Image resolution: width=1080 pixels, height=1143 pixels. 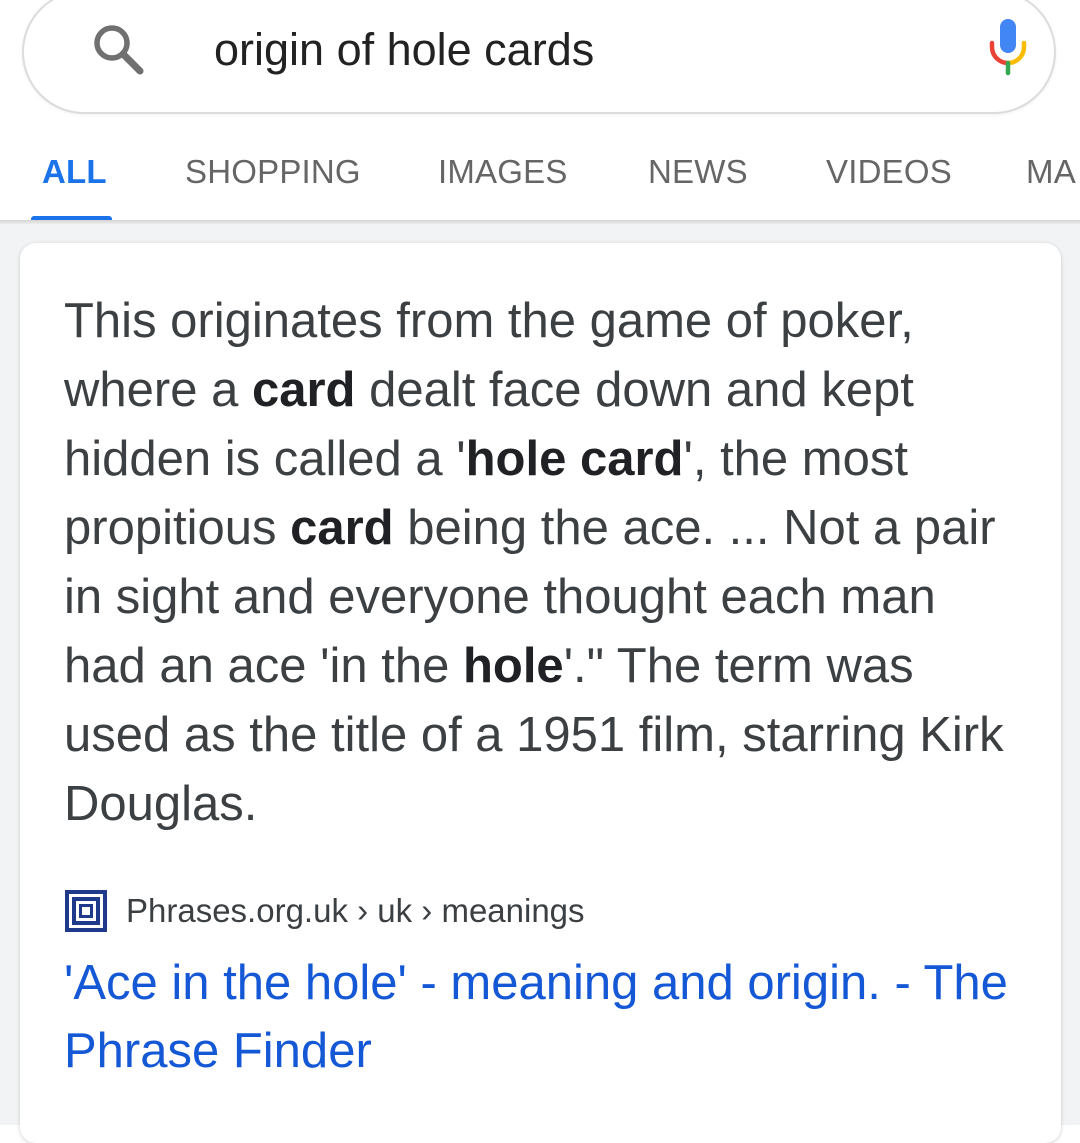 What do you see at coordinates (1008, 47) in the screenshot?
I see `microphone-icon` at bounding box center [1008, 47].